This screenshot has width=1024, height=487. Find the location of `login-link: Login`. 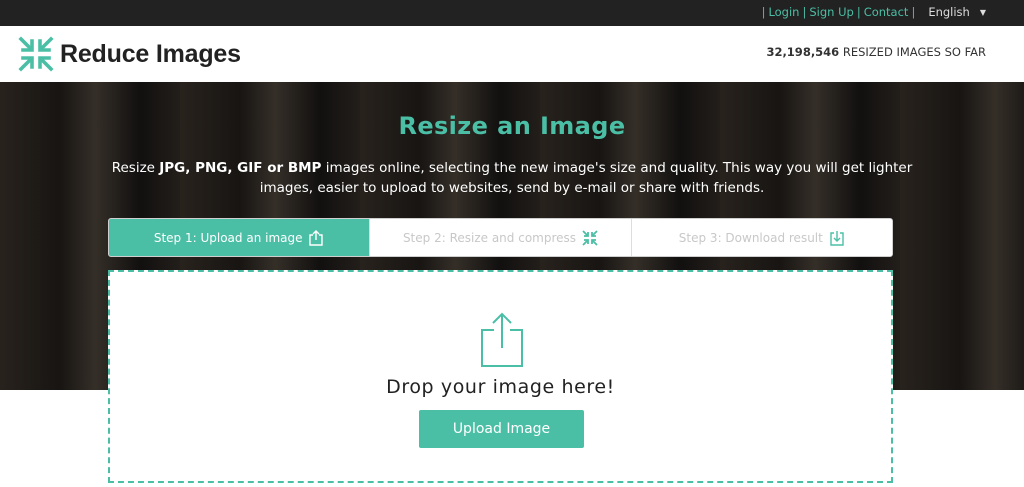

login-link: Login is located at coordinates (783, 12).